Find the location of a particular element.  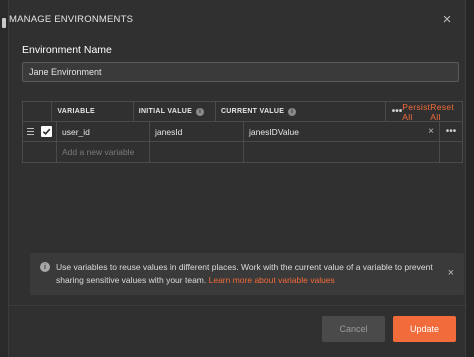

footer-divider is located at coordinates (238, 305).